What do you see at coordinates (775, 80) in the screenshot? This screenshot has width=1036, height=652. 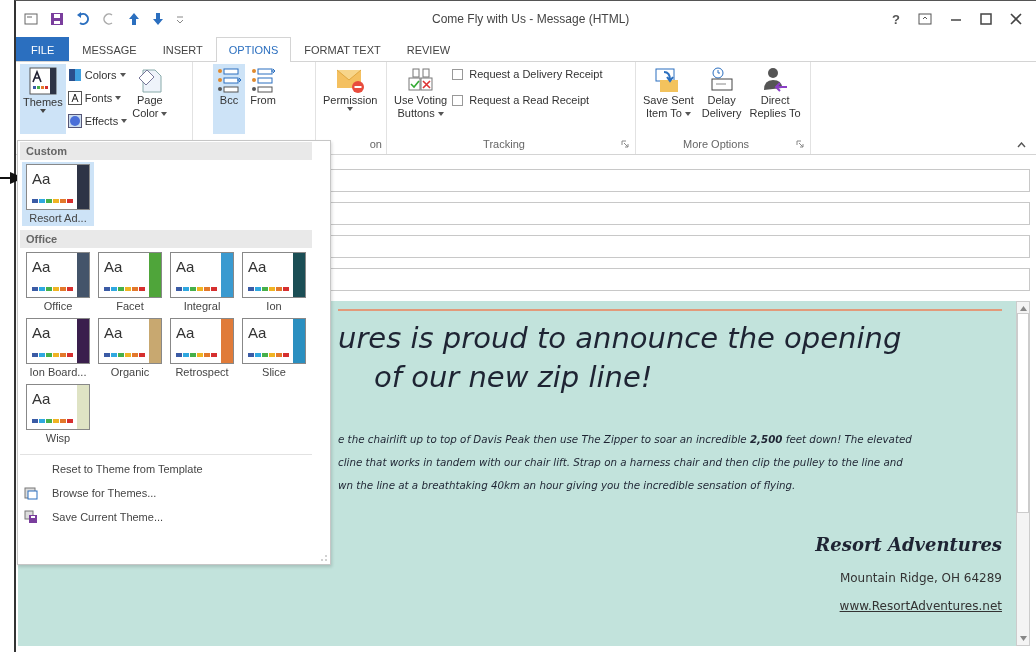 I see `person-icon` at bounding box center [775, 80].